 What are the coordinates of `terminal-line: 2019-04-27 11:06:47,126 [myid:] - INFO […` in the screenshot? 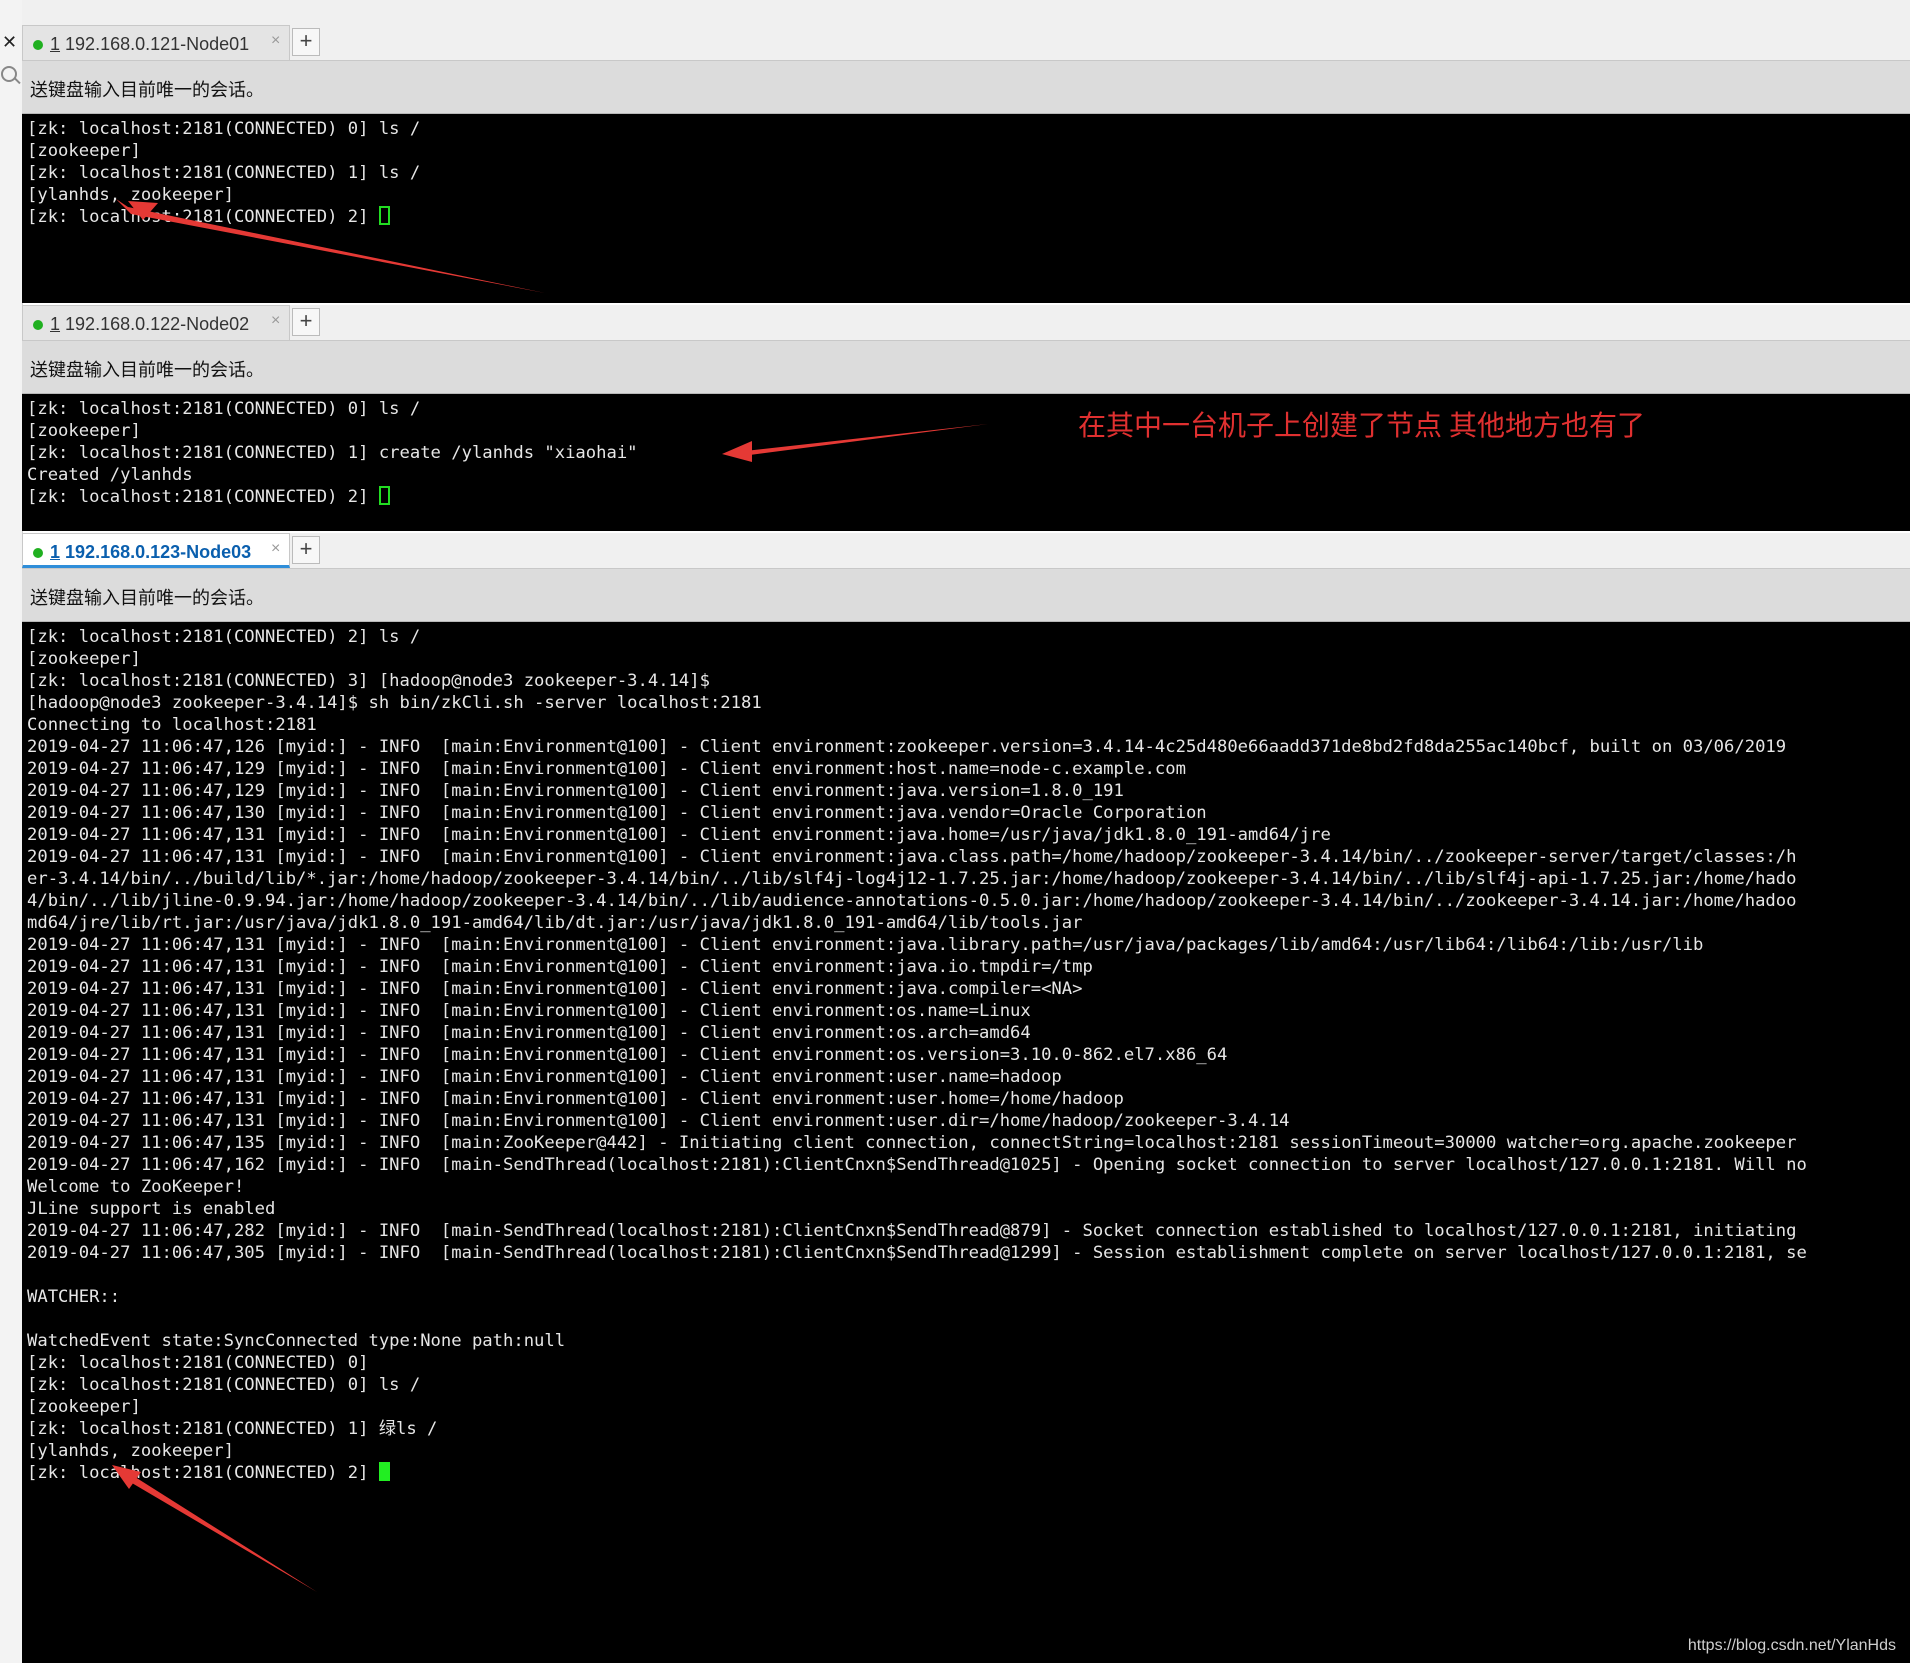 It's located at (907, 747).